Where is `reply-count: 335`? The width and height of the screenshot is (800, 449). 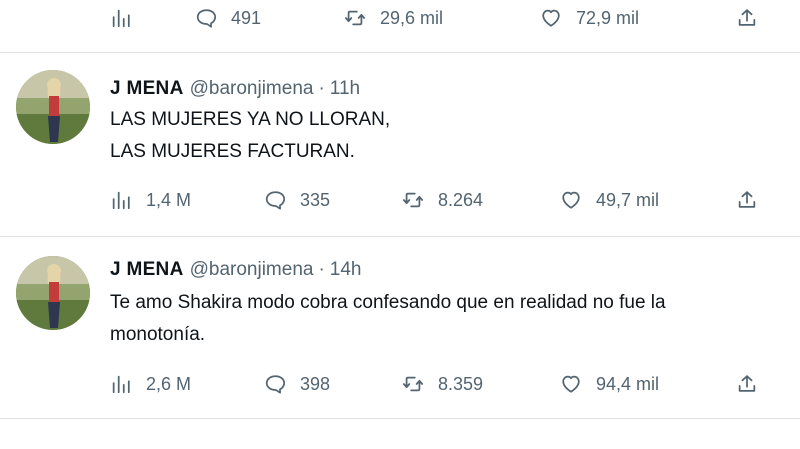
reply-count: 335 is located at coordinates (315, 199).